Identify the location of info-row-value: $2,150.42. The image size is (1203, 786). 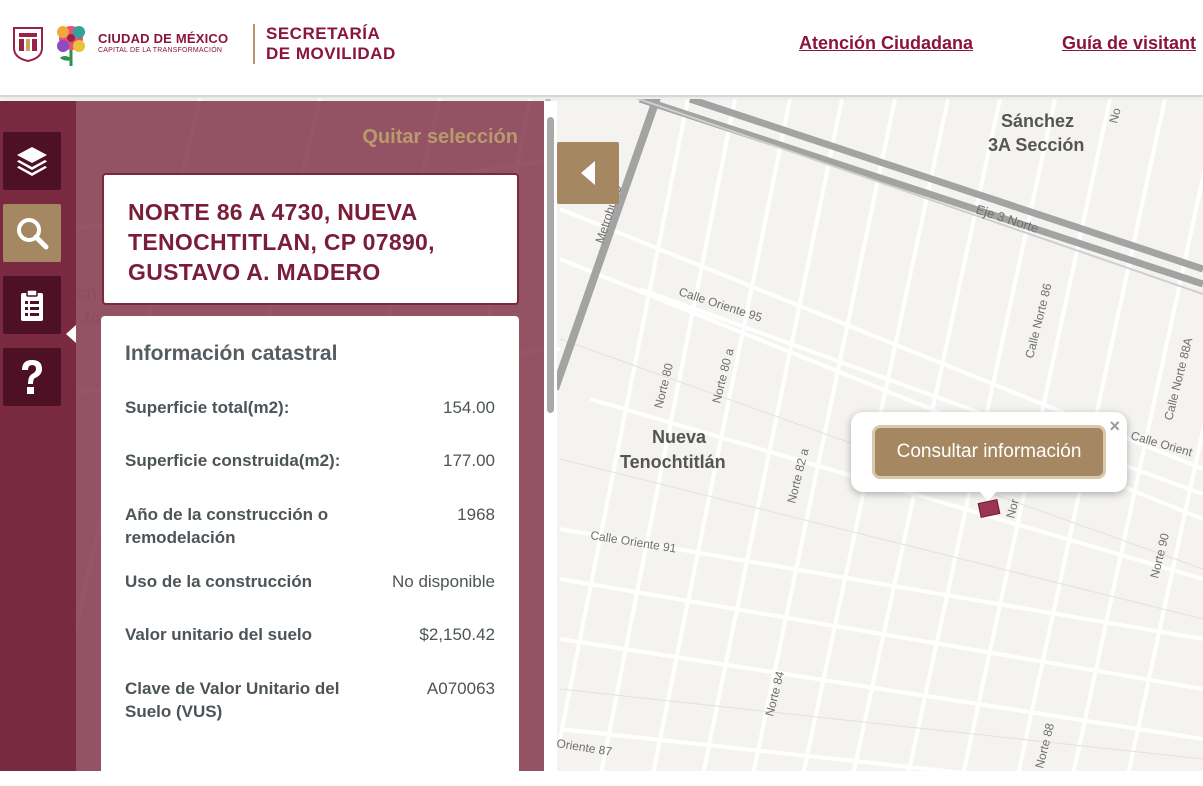
(457, 634).